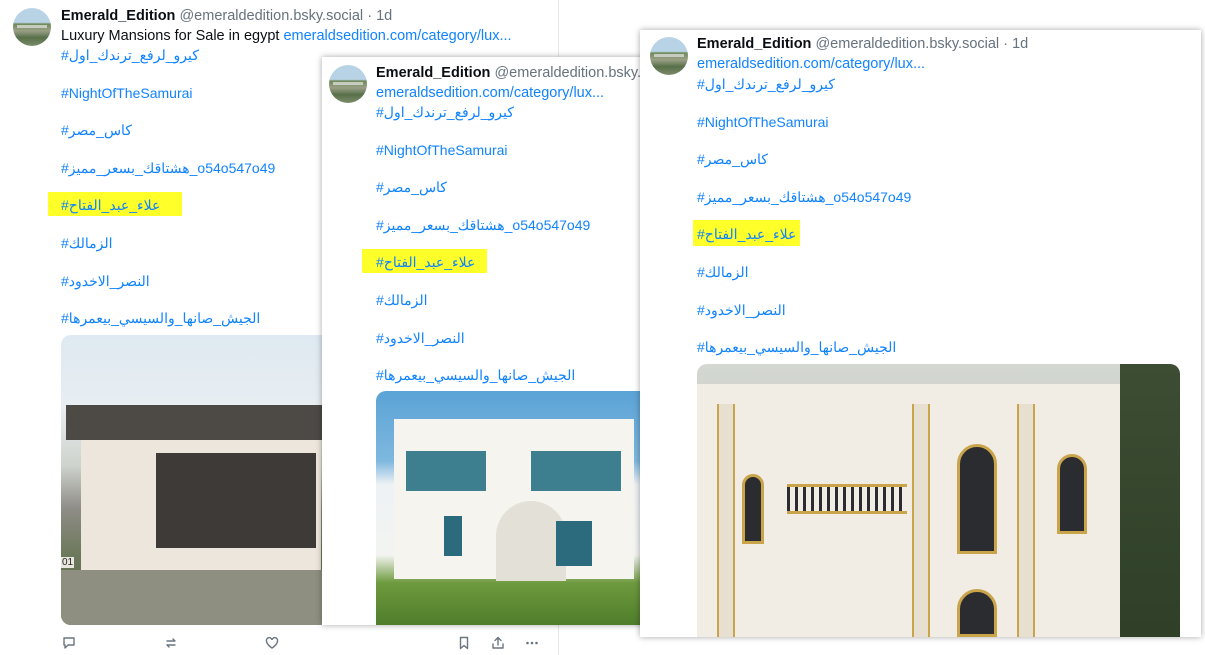 This screenshot has height=655, width=1205. Describe the element at coordinates (498, 644) in the screenshot. I see `share-icon` at that location.